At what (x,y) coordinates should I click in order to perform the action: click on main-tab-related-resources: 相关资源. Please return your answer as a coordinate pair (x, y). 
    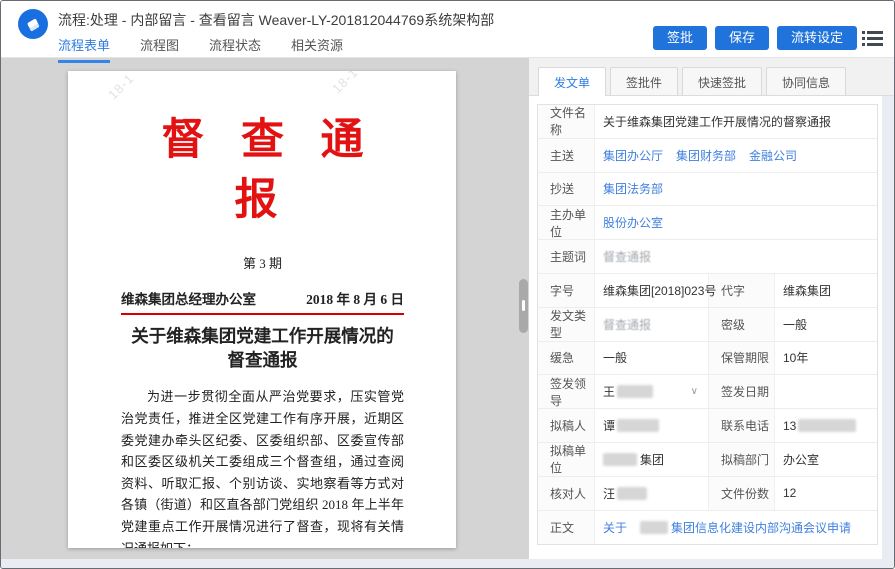
    Looking at the image, I should click on (317, 49).